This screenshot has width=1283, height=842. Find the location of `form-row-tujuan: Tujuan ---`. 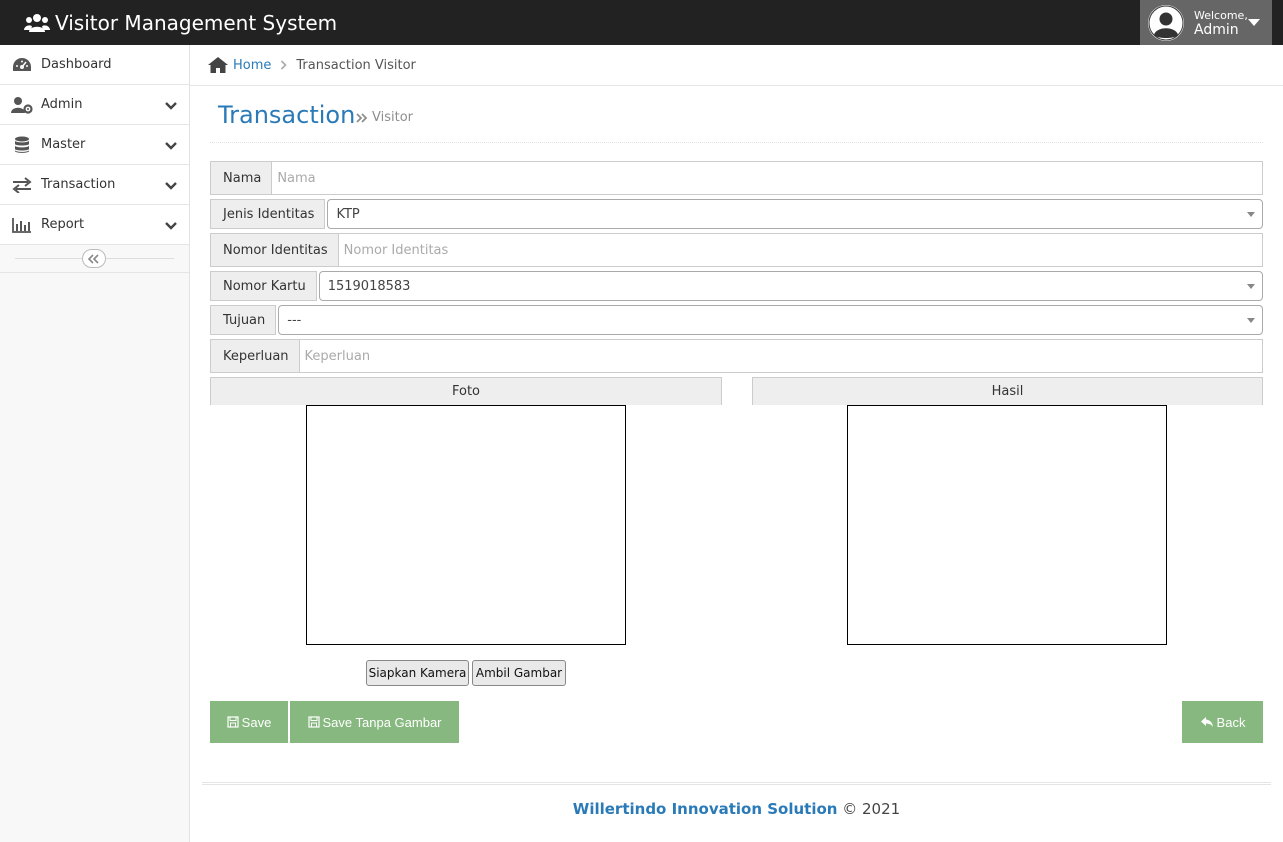

form-row-tujuan: Tujuan --- is located at coordinates (736, 320).